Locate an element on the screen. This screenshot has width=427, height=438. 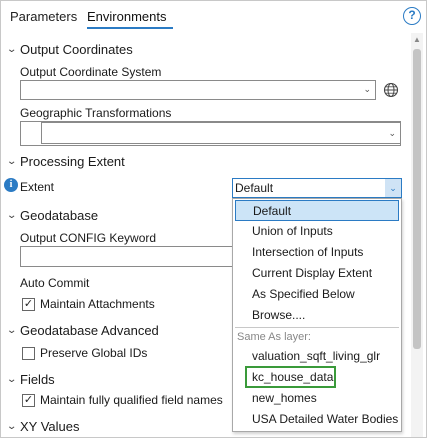
section-geodatabase: ⌄ Geodatabase is located at coordinates (52, 215).